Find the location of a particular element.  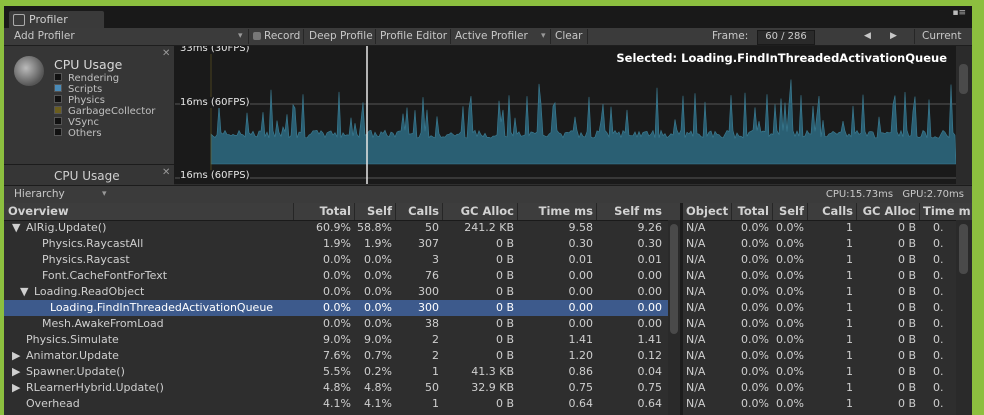

table-row: ▶ Animator.Update 7.6% 0.7% 2 0 B 1.20 0.12 is located at coordinates (336, 356).